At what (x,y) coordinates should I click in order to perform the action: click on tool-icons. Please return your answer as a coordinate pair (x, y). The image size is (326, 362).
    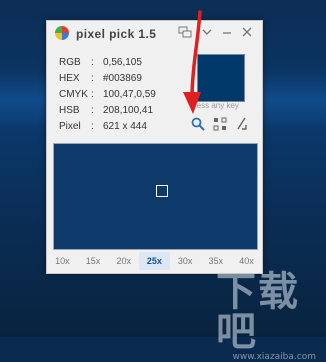
    Looking at the image, I should click on (221, 125).